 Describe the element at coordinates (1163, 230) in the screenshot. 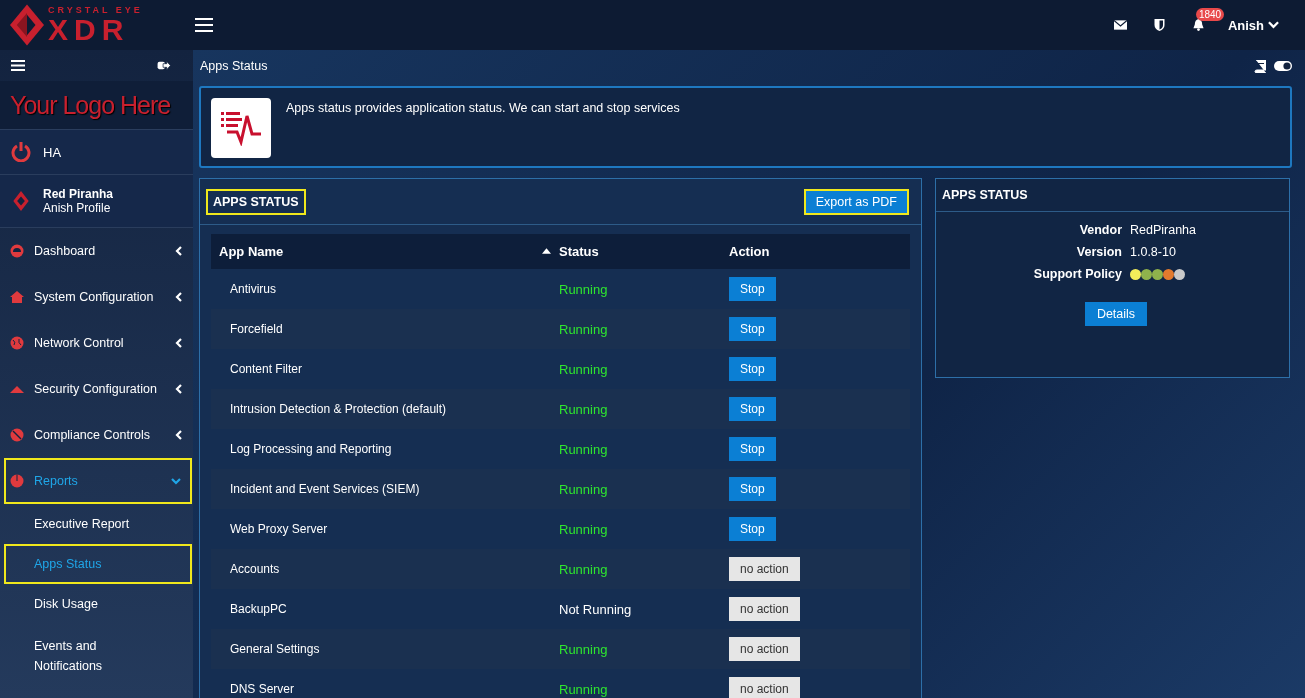

I see `field-value: RedPiranha` at that location.